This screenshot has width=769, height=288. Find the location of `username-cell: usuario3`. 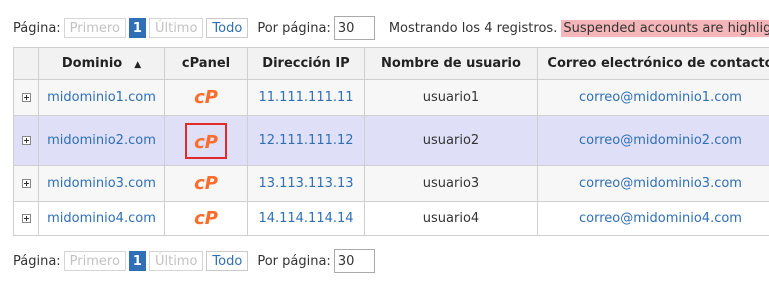

username-cell: usuario3 is located at coordinates (451, 183).